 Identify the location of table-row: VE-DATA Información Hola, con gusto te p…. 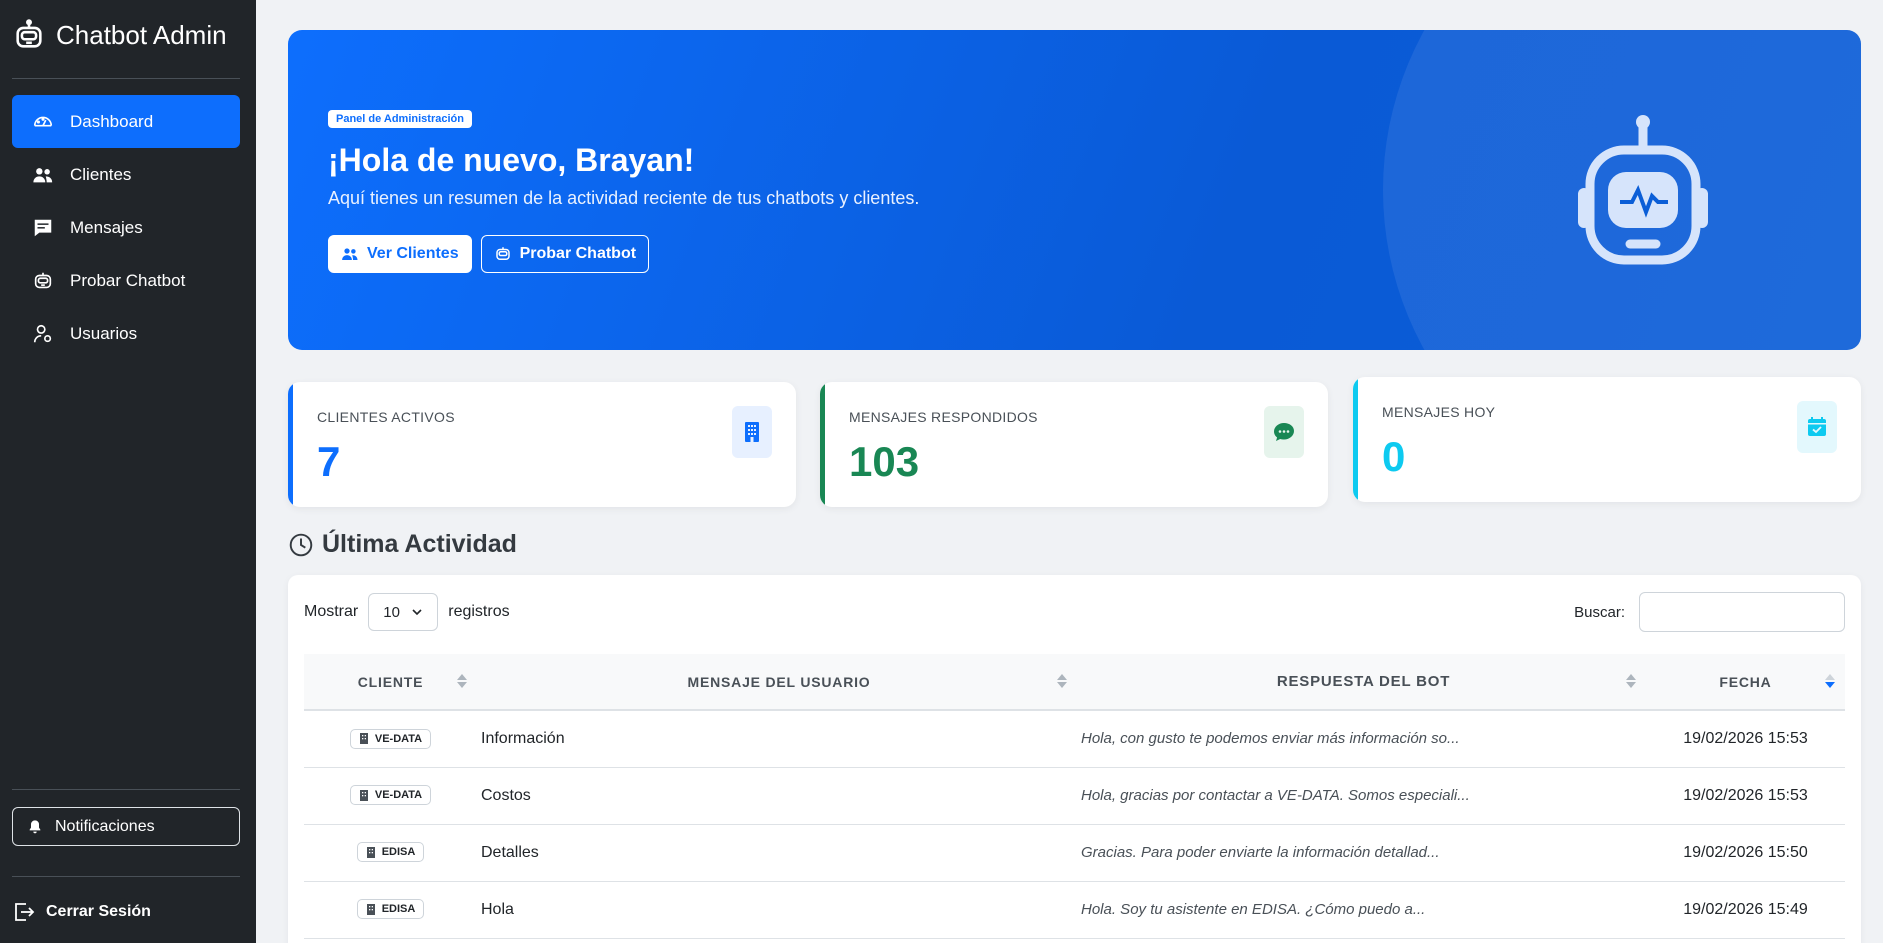
(1074, 739).